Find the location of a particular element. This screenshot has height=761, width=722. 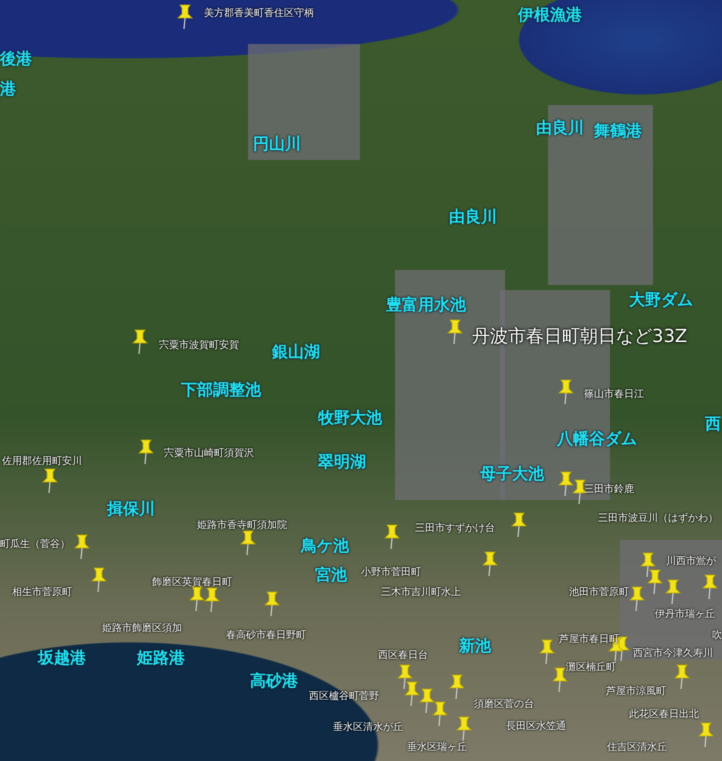

water-body-label: 牧野大池 is located at coordinates (350, 418).